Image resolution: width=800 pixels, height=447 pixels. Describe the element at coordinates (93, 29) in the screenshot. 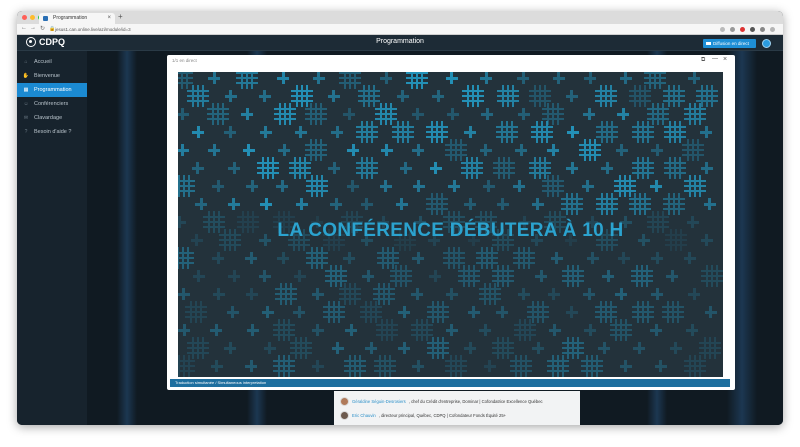

I see `url-field: jesus1.can.online.live/azi/module/id=3` at that location.